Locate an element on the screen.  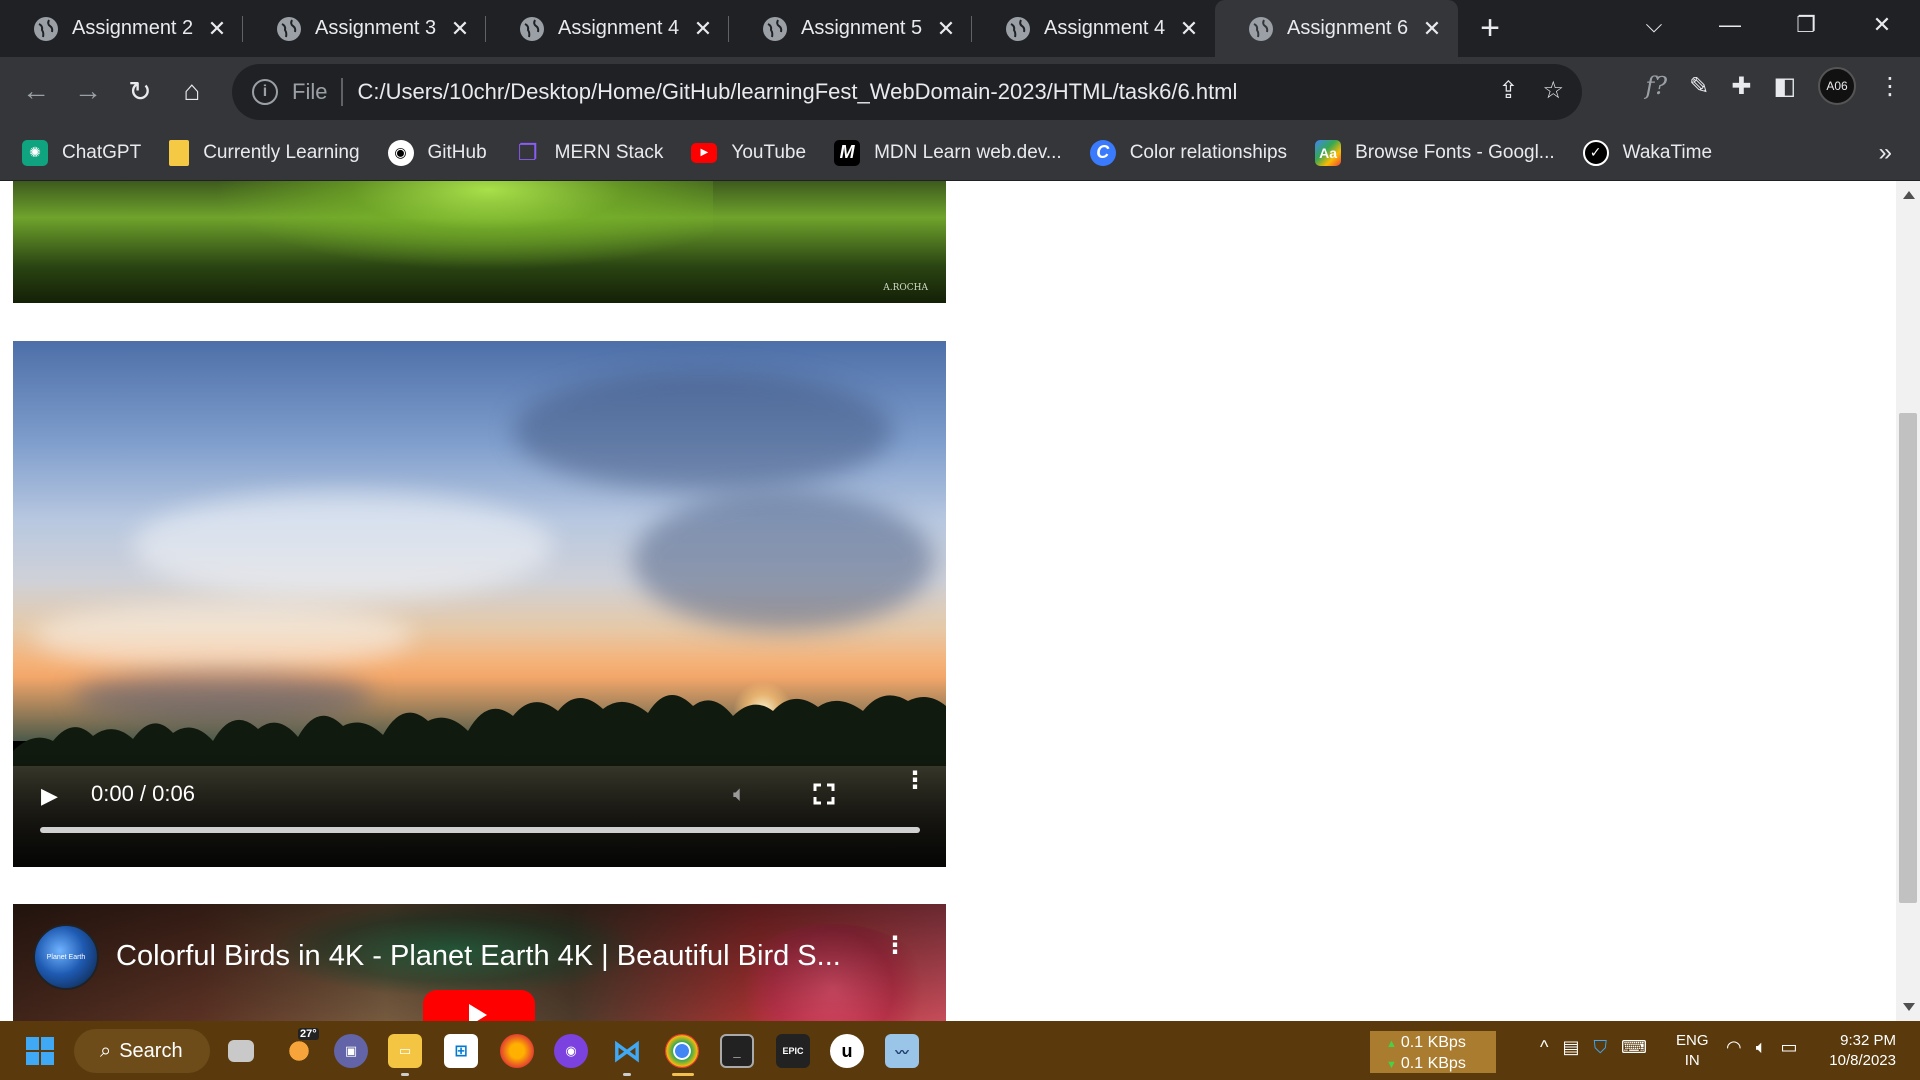
performance-monitor-icon: 〰 is located at coordinates (902, 1051).